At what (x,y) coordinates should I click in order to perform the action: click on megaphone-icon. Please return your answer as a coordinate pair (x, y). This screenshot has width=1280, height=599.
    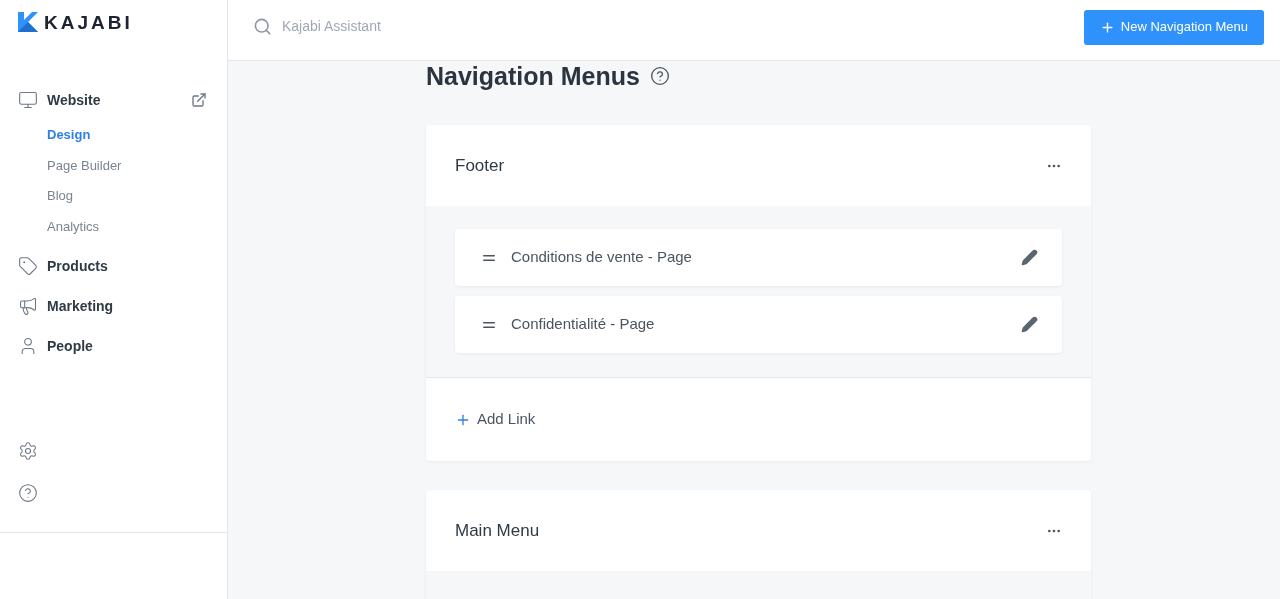
    Looking at the image, I should click on (28, 306).